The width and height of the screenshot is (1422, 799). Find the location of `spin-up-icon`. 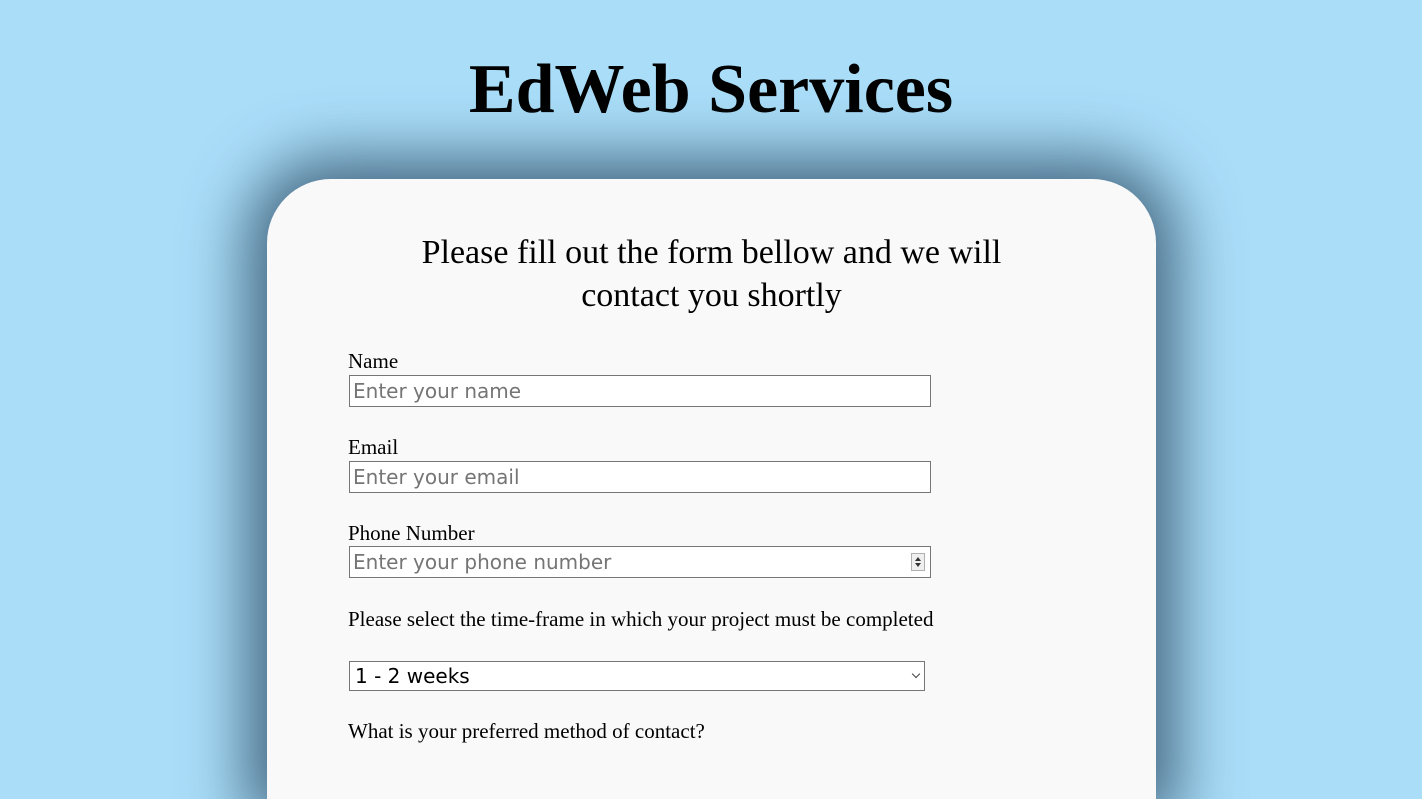

spin-up-icon is located at coordinates (918, 559).